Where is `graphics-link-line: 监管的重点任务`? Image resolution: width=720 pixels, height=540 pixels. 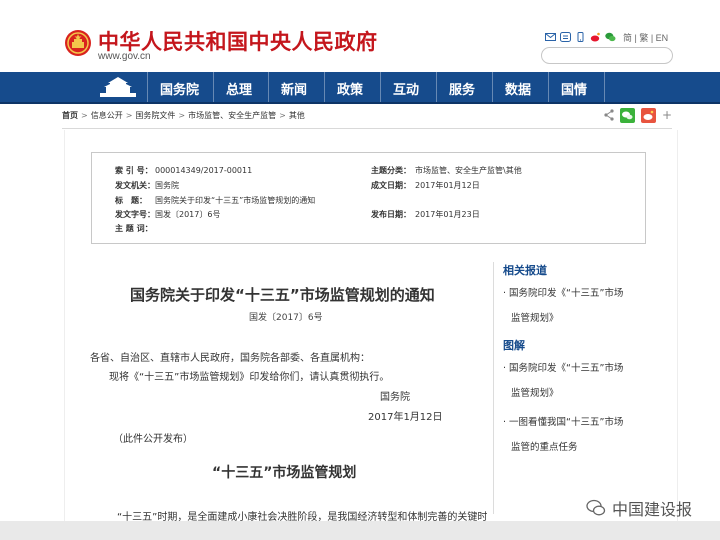
graphics-link-line: 监管的重点任务 is located at coordinates (544, 447).